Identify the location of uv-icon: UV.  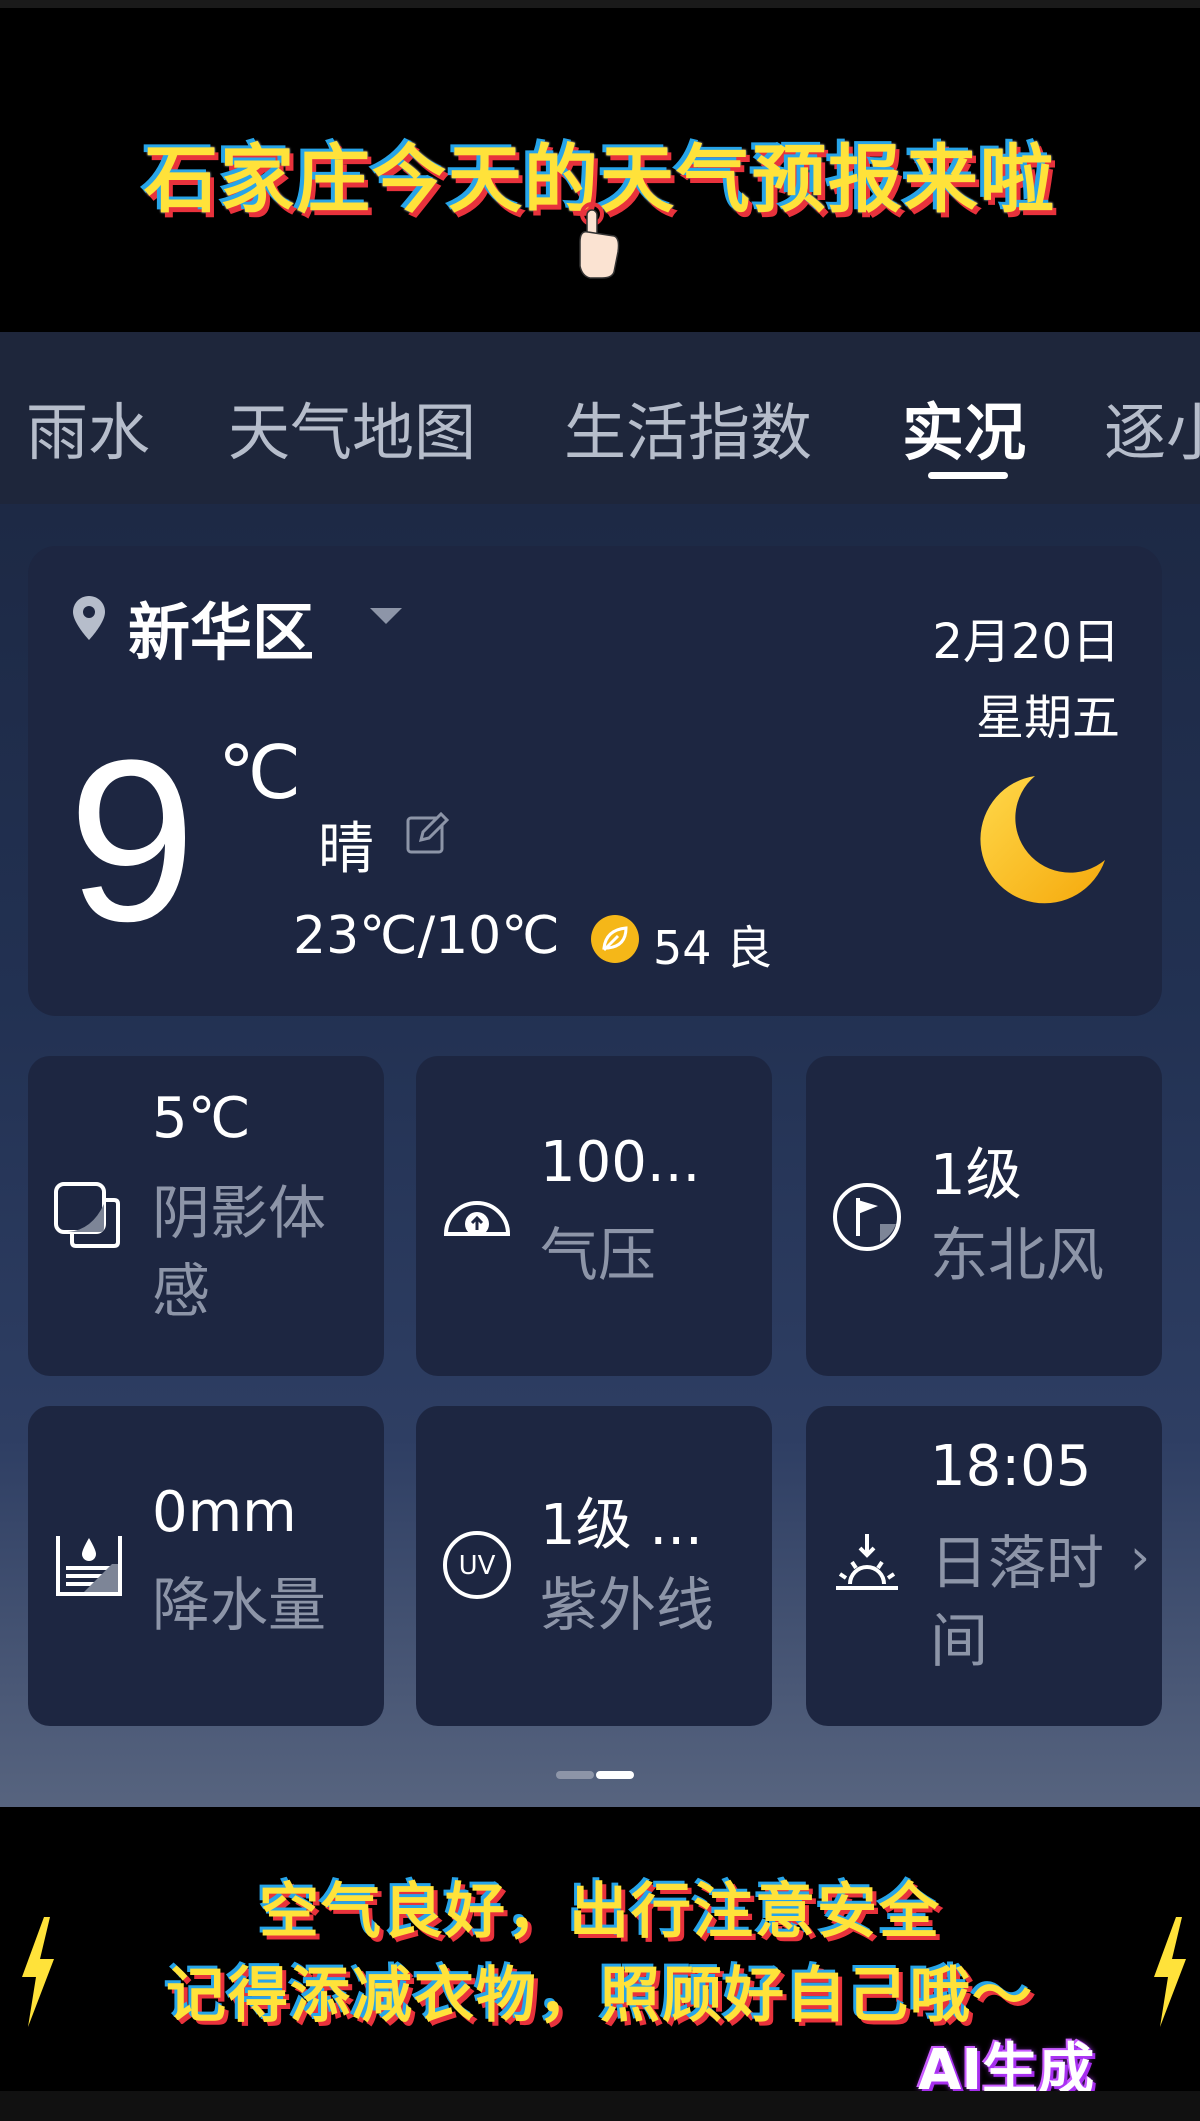
(477, 1565).